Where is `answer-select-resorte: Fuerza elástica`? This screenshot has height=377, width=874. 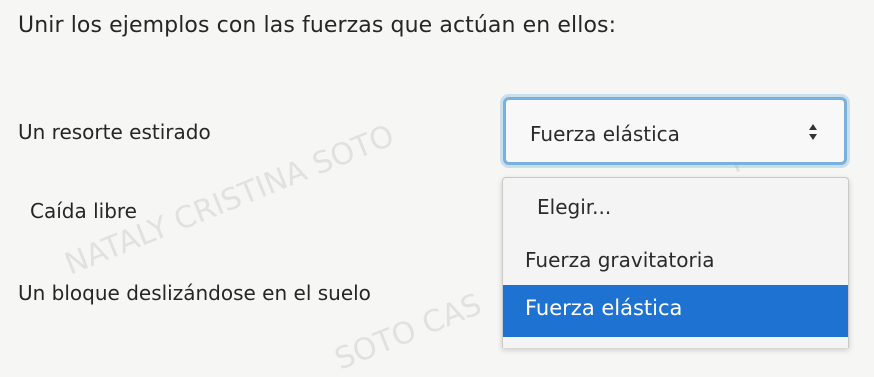
answer-select-resorte: Fuerza elástica is located at coordinates (675, 131).